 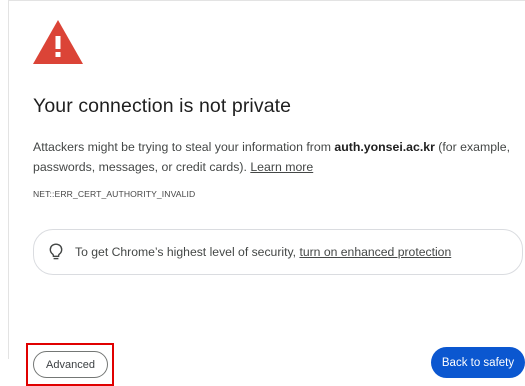 What do you see at coordinates (375, 252) in the screenshot?
I see `enhanced-protection-link: turn on enhanced protection` at bounding box center [375, 252].